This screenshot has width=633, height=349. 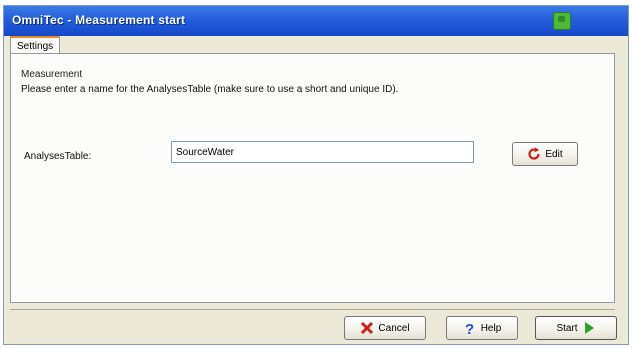 What do you see at coordinates (534, 154) in the screenshot?
I see `refresh-icon` at bounding box center [534, 154].